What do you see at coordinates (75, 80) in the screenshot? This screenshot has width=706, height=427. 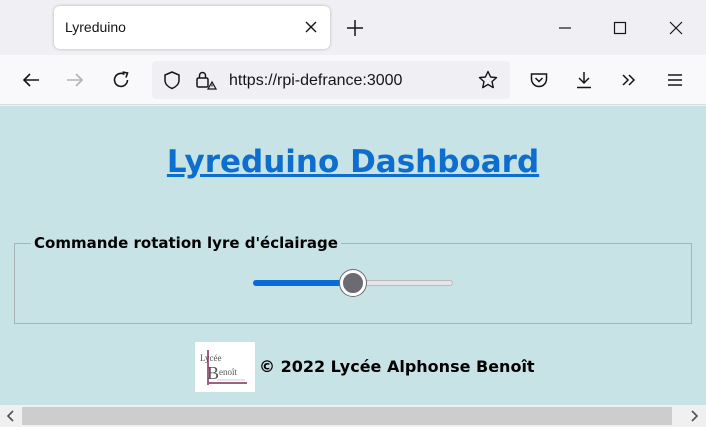 I see `forward-arrow-icon` at bounding box center [75, 80].